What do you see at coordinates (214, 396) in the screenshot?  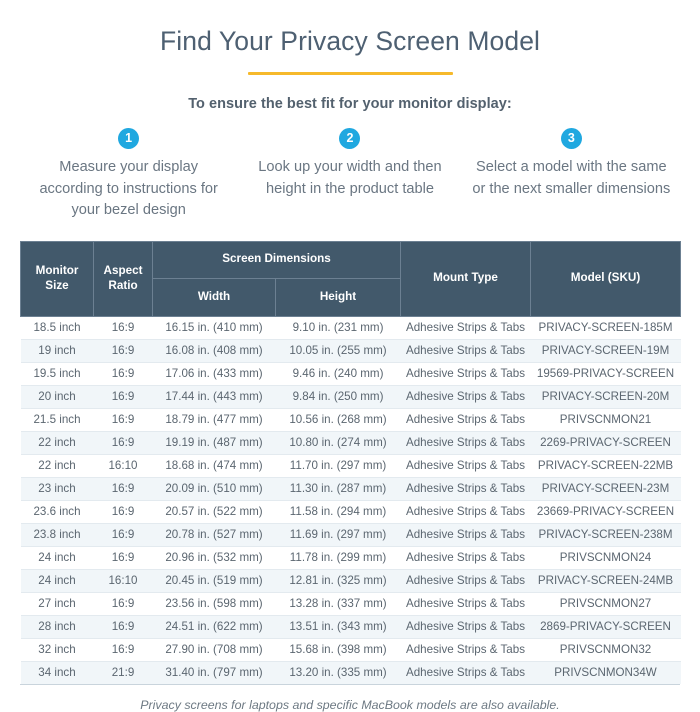 I see `cell-width: 17.44 in. (443 mm)` at bounding box center [214, 396].